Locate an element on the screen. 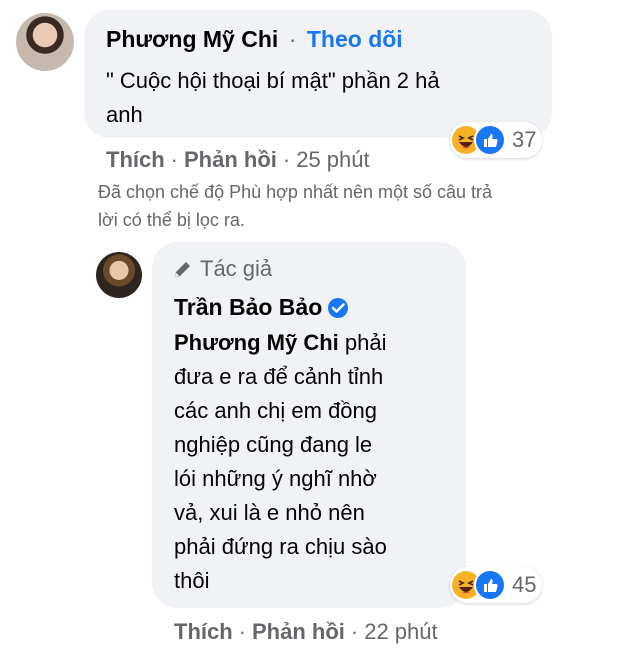  comment-text-line: anh is located at coordinates (124, 114).